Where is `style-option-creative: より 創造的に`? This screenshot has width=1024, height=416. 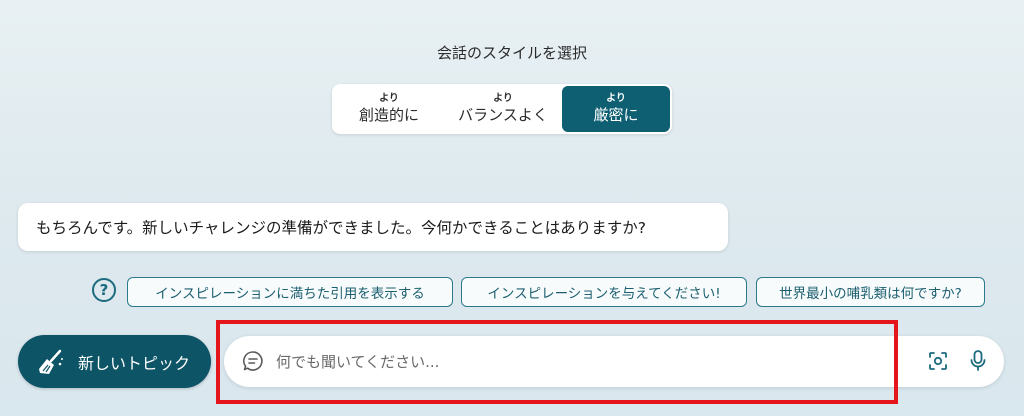
style-option-creative: より 創造的に is located at coordinates (389, 109).